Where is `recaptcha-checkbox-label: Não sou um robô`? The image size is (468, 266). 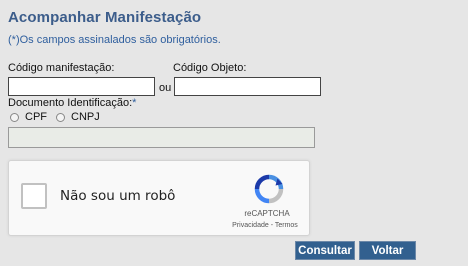 recaptcha-checkbox-label: Não sou um robô is located at coordinates (118, 196).